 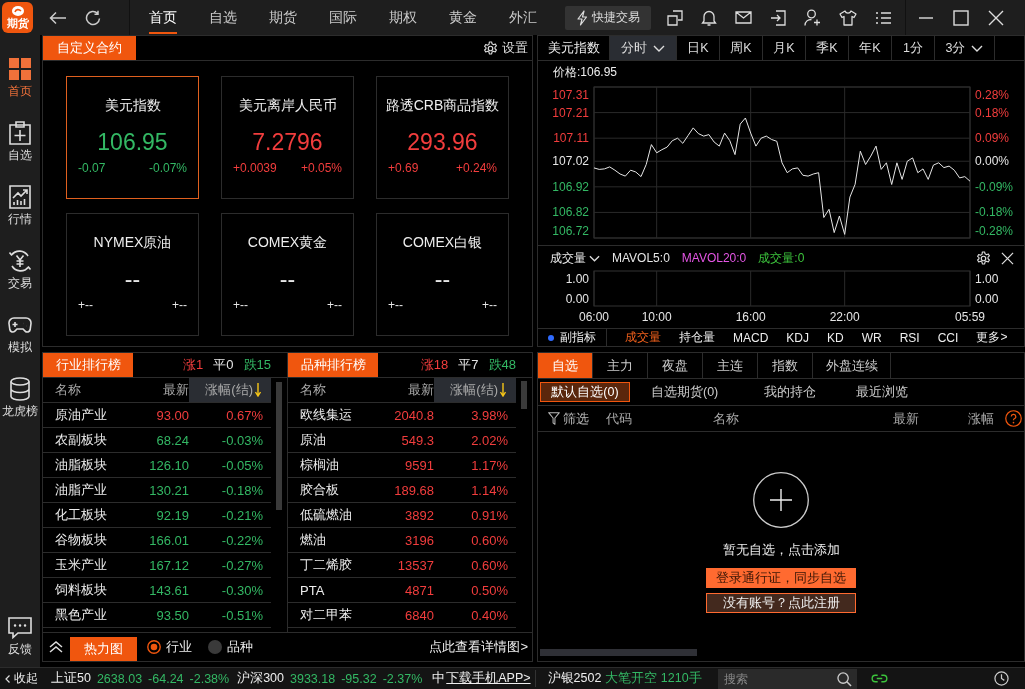 What do you see at coordinates (643, 48) in the screenshot?
I see `period-tab: 分时` at bounding box center [643, 48].